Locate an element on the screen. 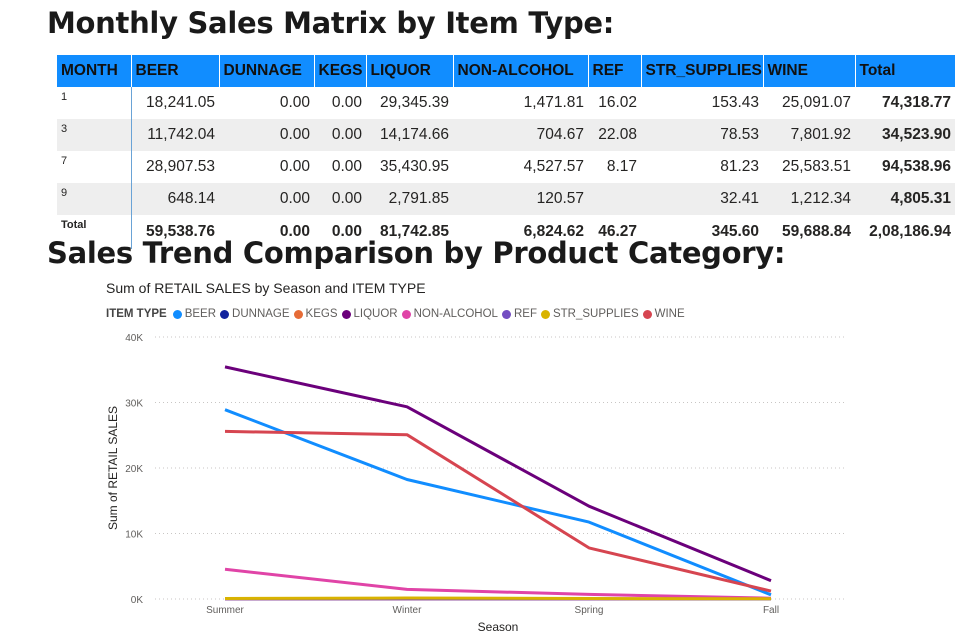 The image size is (965, 635). x-tick-label: Fall is located at coordinates (771, 610).